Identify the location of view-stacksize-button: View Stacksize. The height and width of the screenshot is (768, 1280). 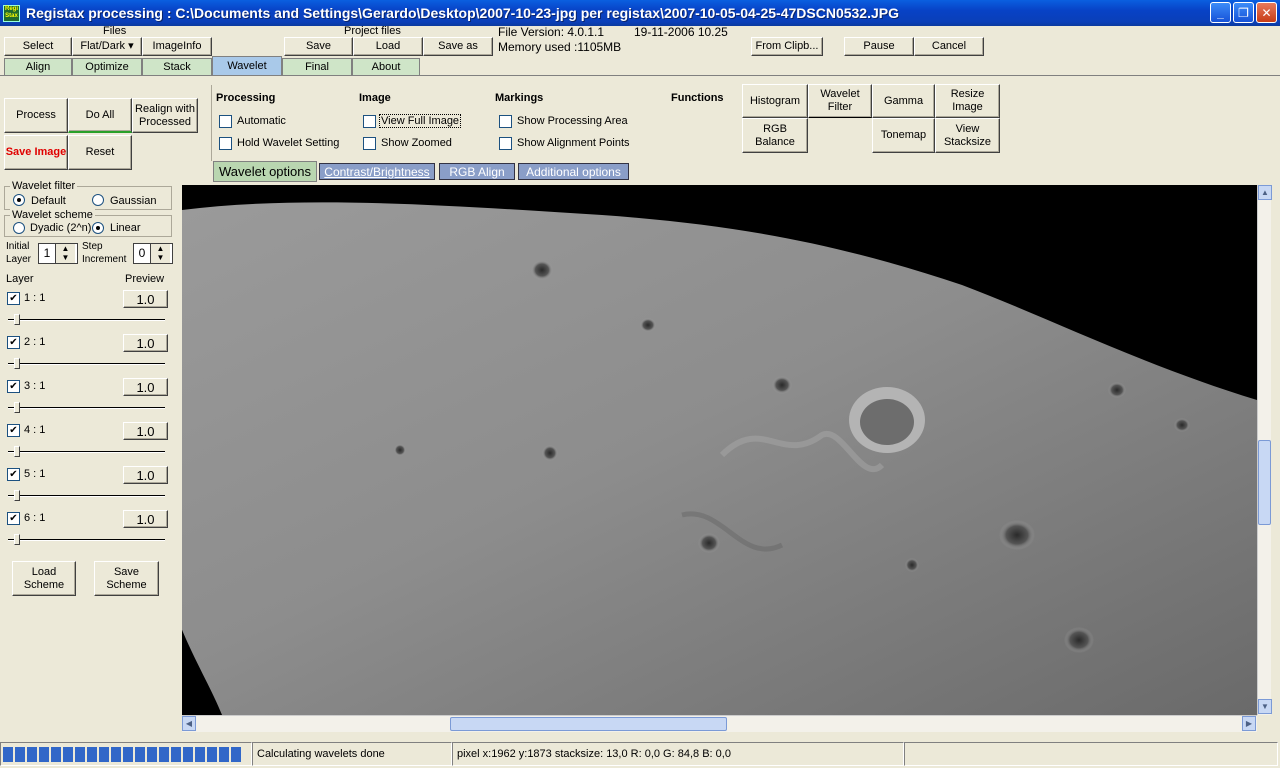
(967, 135).